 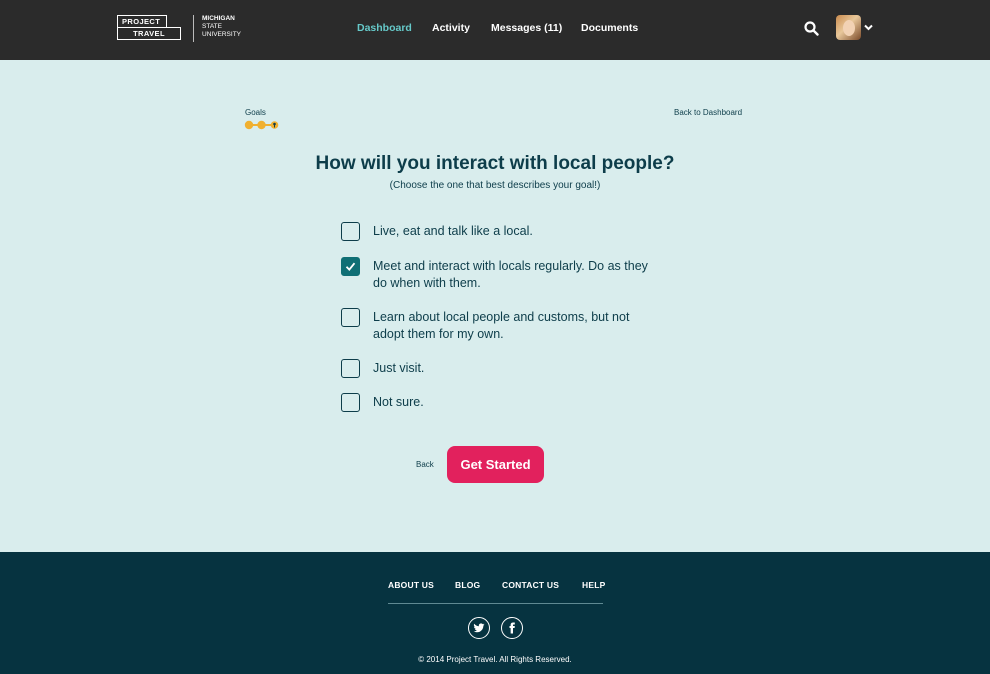 What do you see at coordinates (868, 27) in the screenshot?
I see `chevron-down-icon` at bounding box center [868, 27].